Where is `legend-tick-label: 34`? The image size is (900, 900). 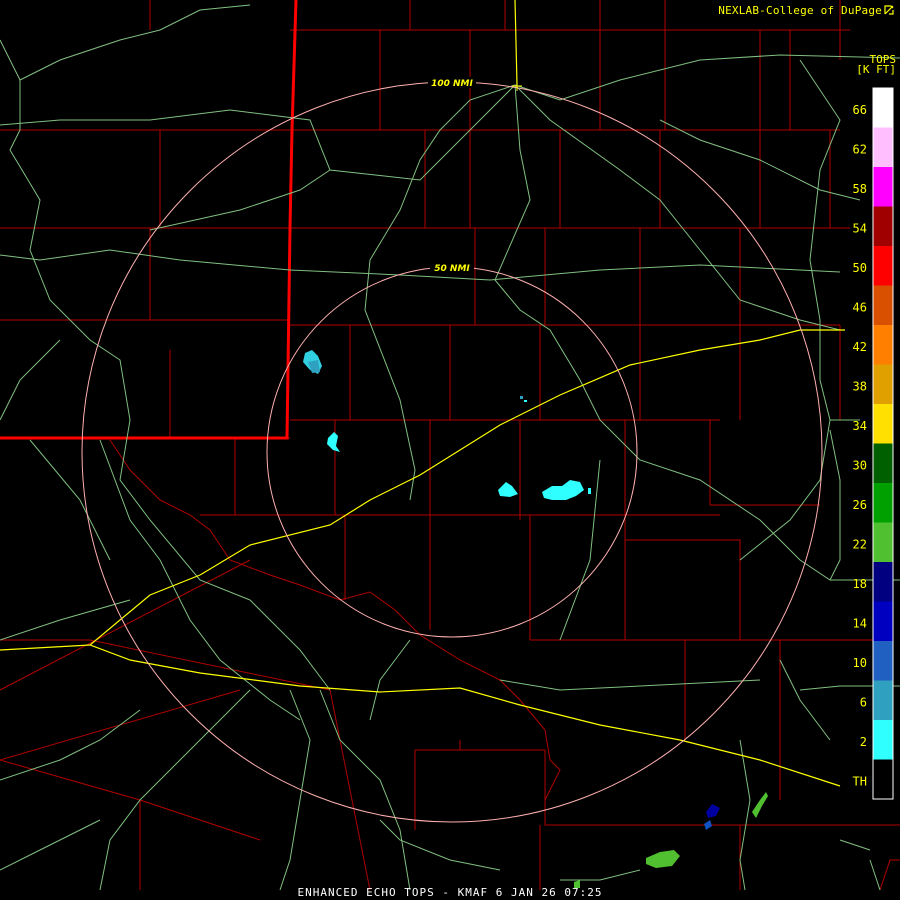 legend-tick-label: 34 is located at coordinates (860, 426).